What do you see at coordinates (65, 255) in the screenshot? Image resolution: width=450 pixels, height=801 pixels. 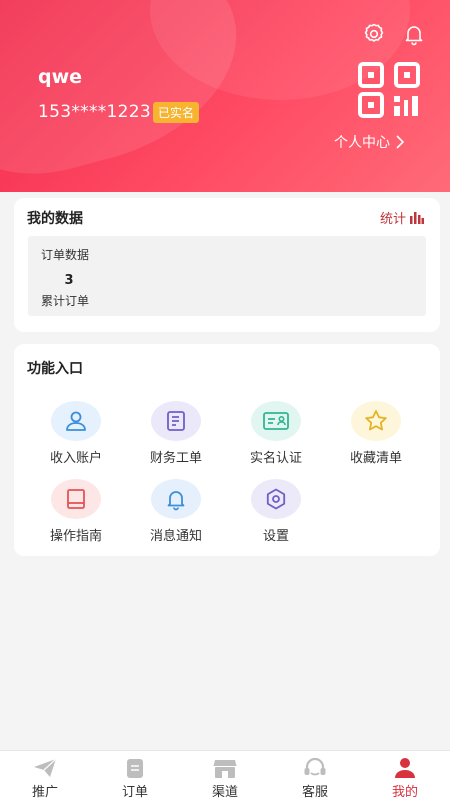 I see `order-data-title: 订单数据` at bounding box center [65, 255].